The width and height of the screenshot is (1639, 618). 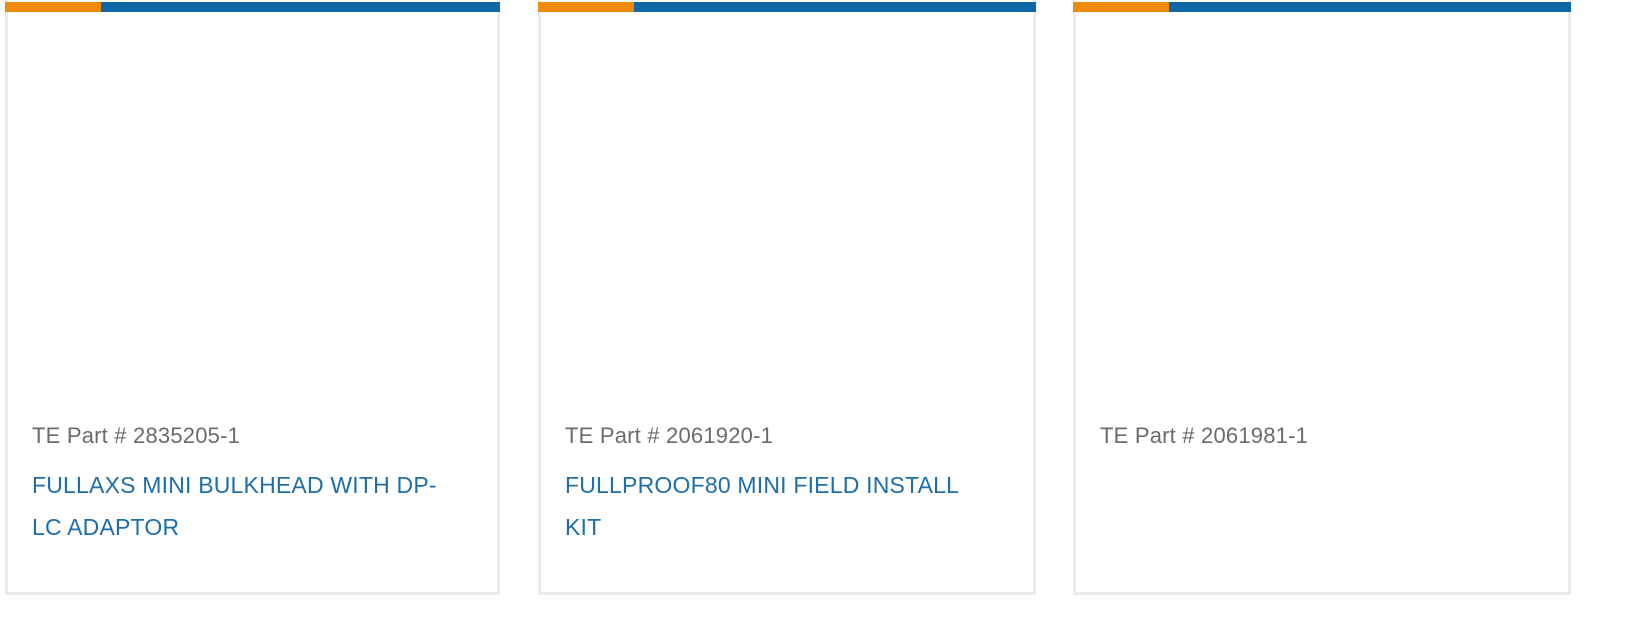 What do you see at coordinates (247, 506) in the screenshot?
I see `product-name-link: FULLAXS MINI BULKHEAD WITH DP-LC ADAPTOR` at bounding box center [247, 506].